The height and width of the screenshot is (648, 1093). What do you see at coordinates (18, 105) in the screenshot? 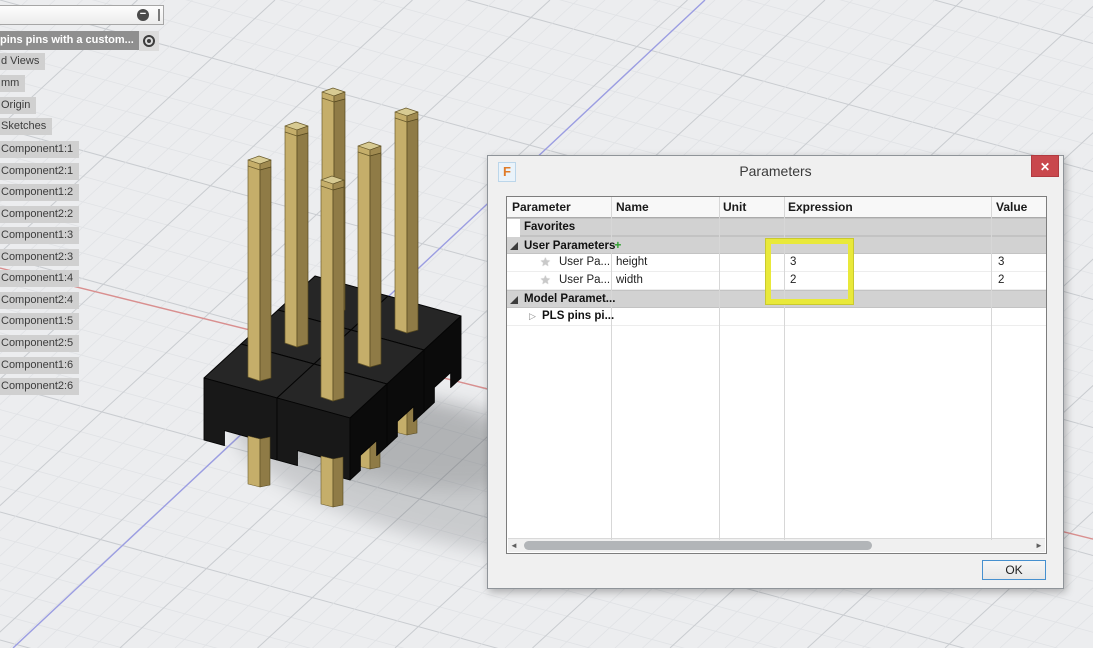
I see `browser-folder-item: Origin` at bounding box center [18, 105].